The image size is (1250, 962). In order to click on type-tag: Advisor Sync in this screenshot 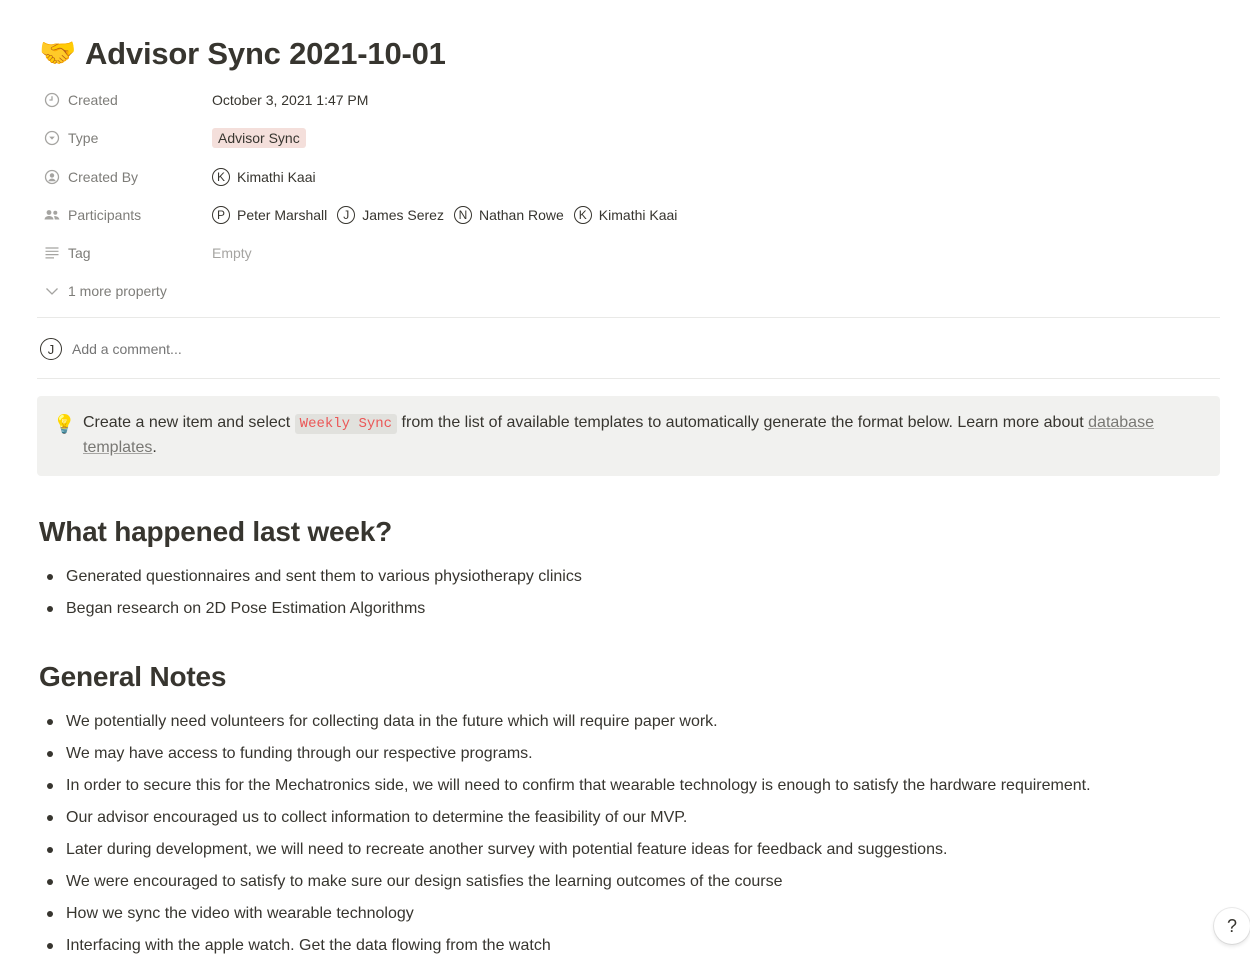, I will do `click(259, 138)`.